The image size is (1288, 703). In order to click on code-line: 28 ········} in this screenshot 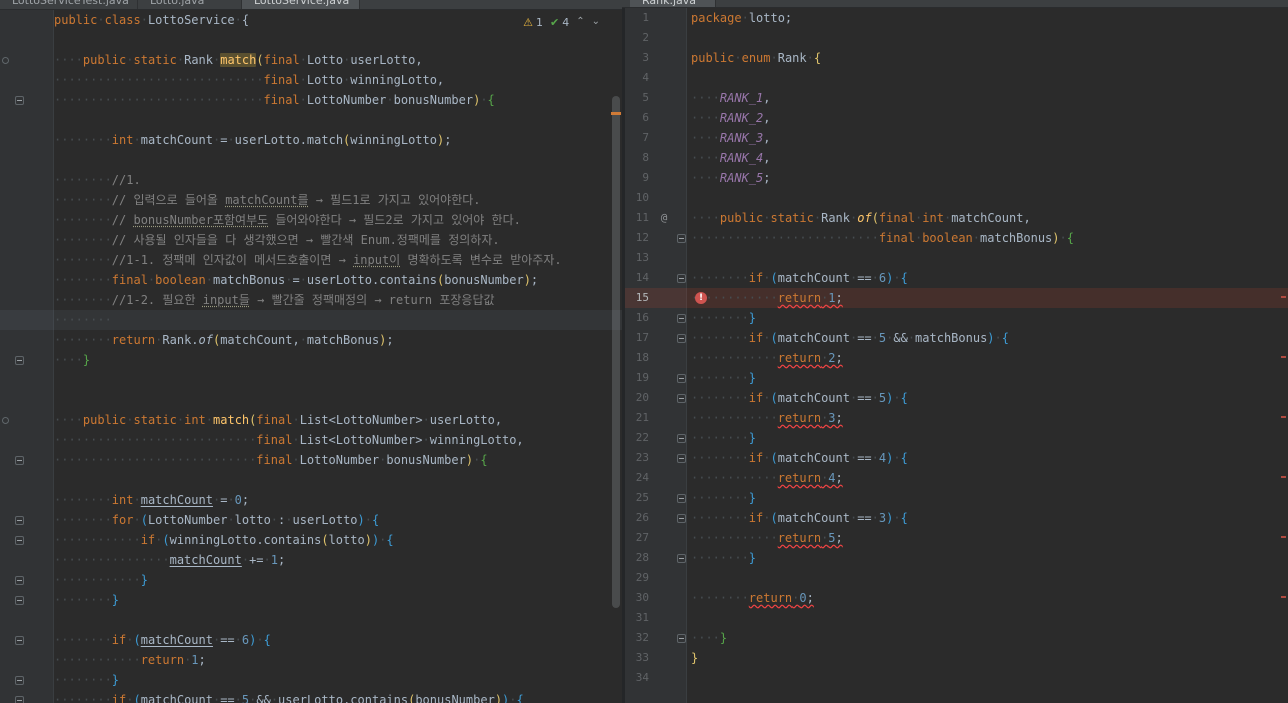, I will do `click(956, 558)`.